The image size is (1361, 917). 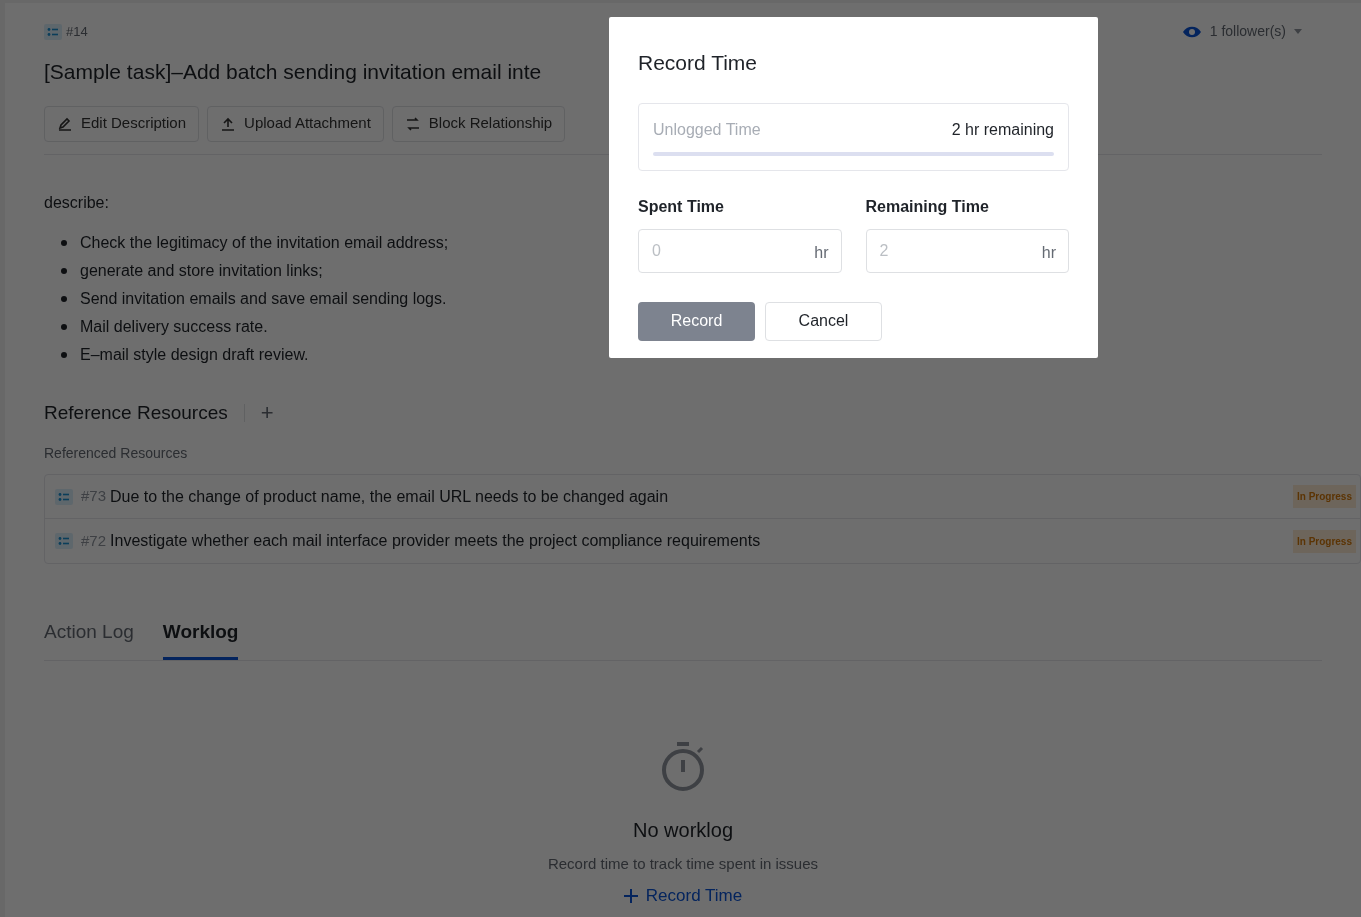 What do you see at coordinates (927, 206) in the screenshot?
I see `field-label: Remaining Time` at bounding box center [927, 206].